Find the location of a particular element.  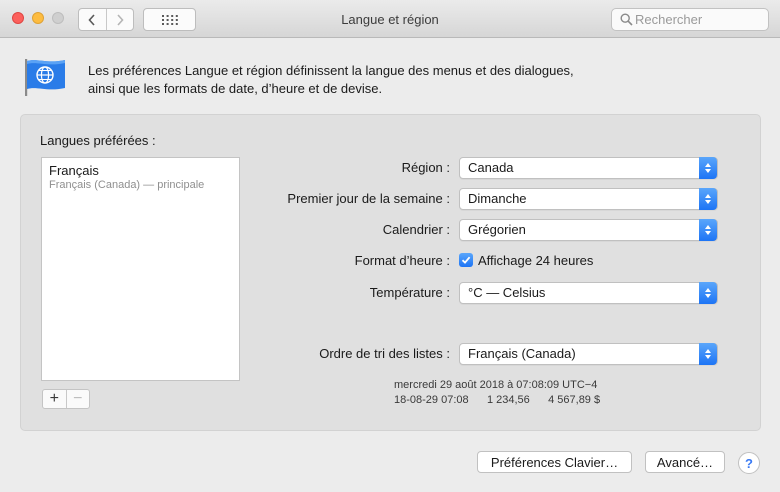

first-day-label: Premier jour de la semaine : is located at coordinates (368, 198).